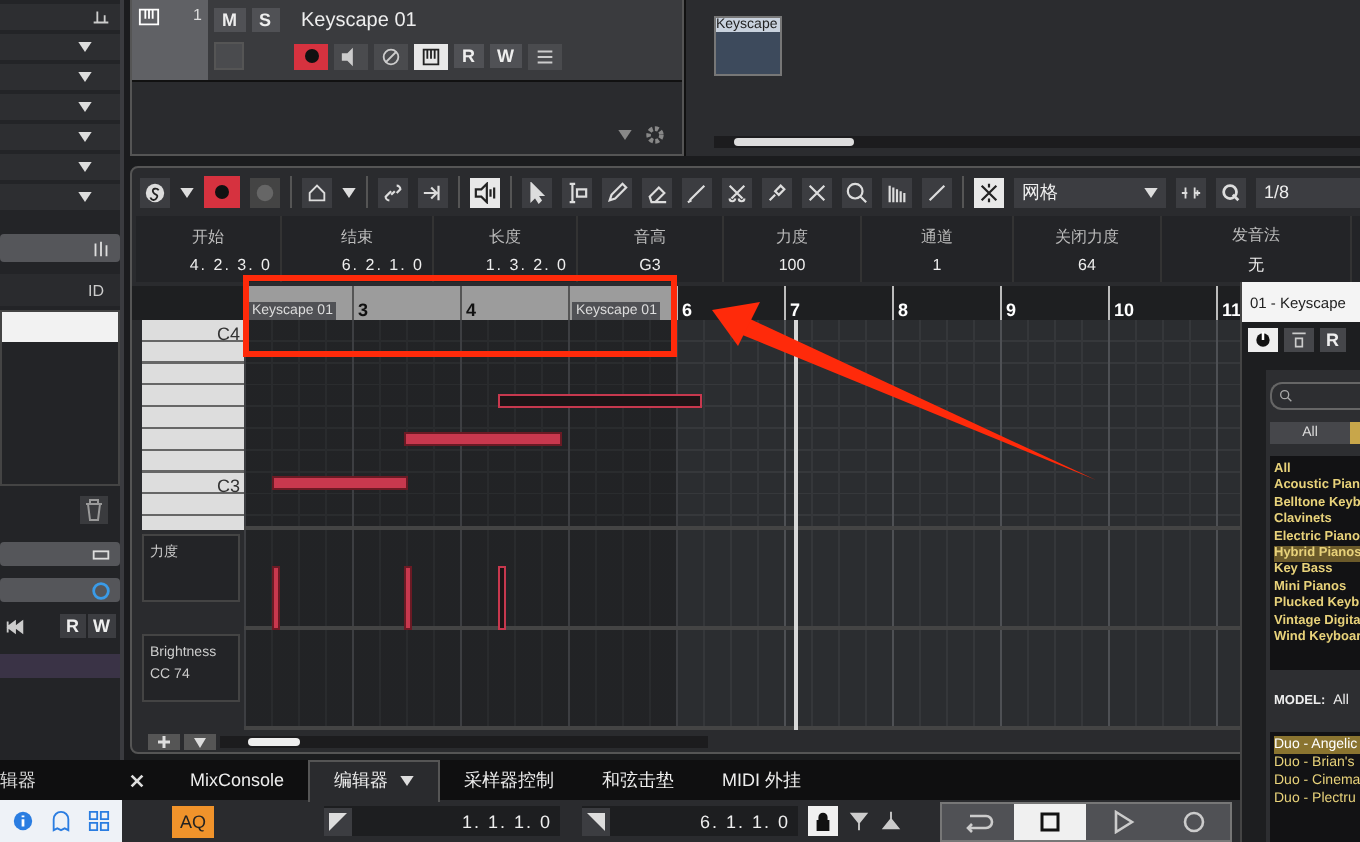 This screenshot has width=1360, height=842. What do you see at coordinates (600, 401) in the screenshot?
I see `midi-note` at bounding box center [600, 401].